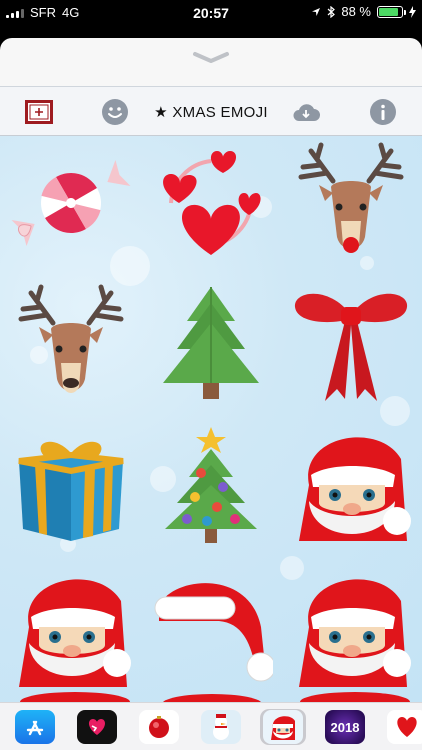  Describe the element at coordinates (35, 727) in the screenshot. I see `app-store-icon` at that location.